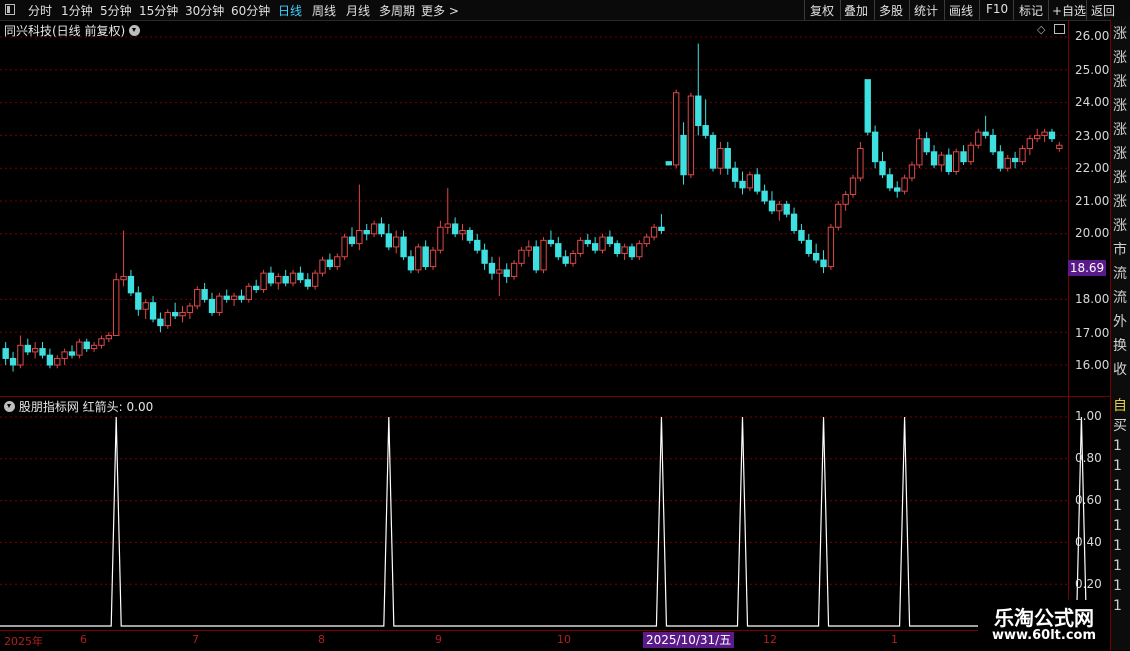  Describe the element at coordinates (1092, 299) in the screenshot. I see `price-tick: 18.00` at that location.